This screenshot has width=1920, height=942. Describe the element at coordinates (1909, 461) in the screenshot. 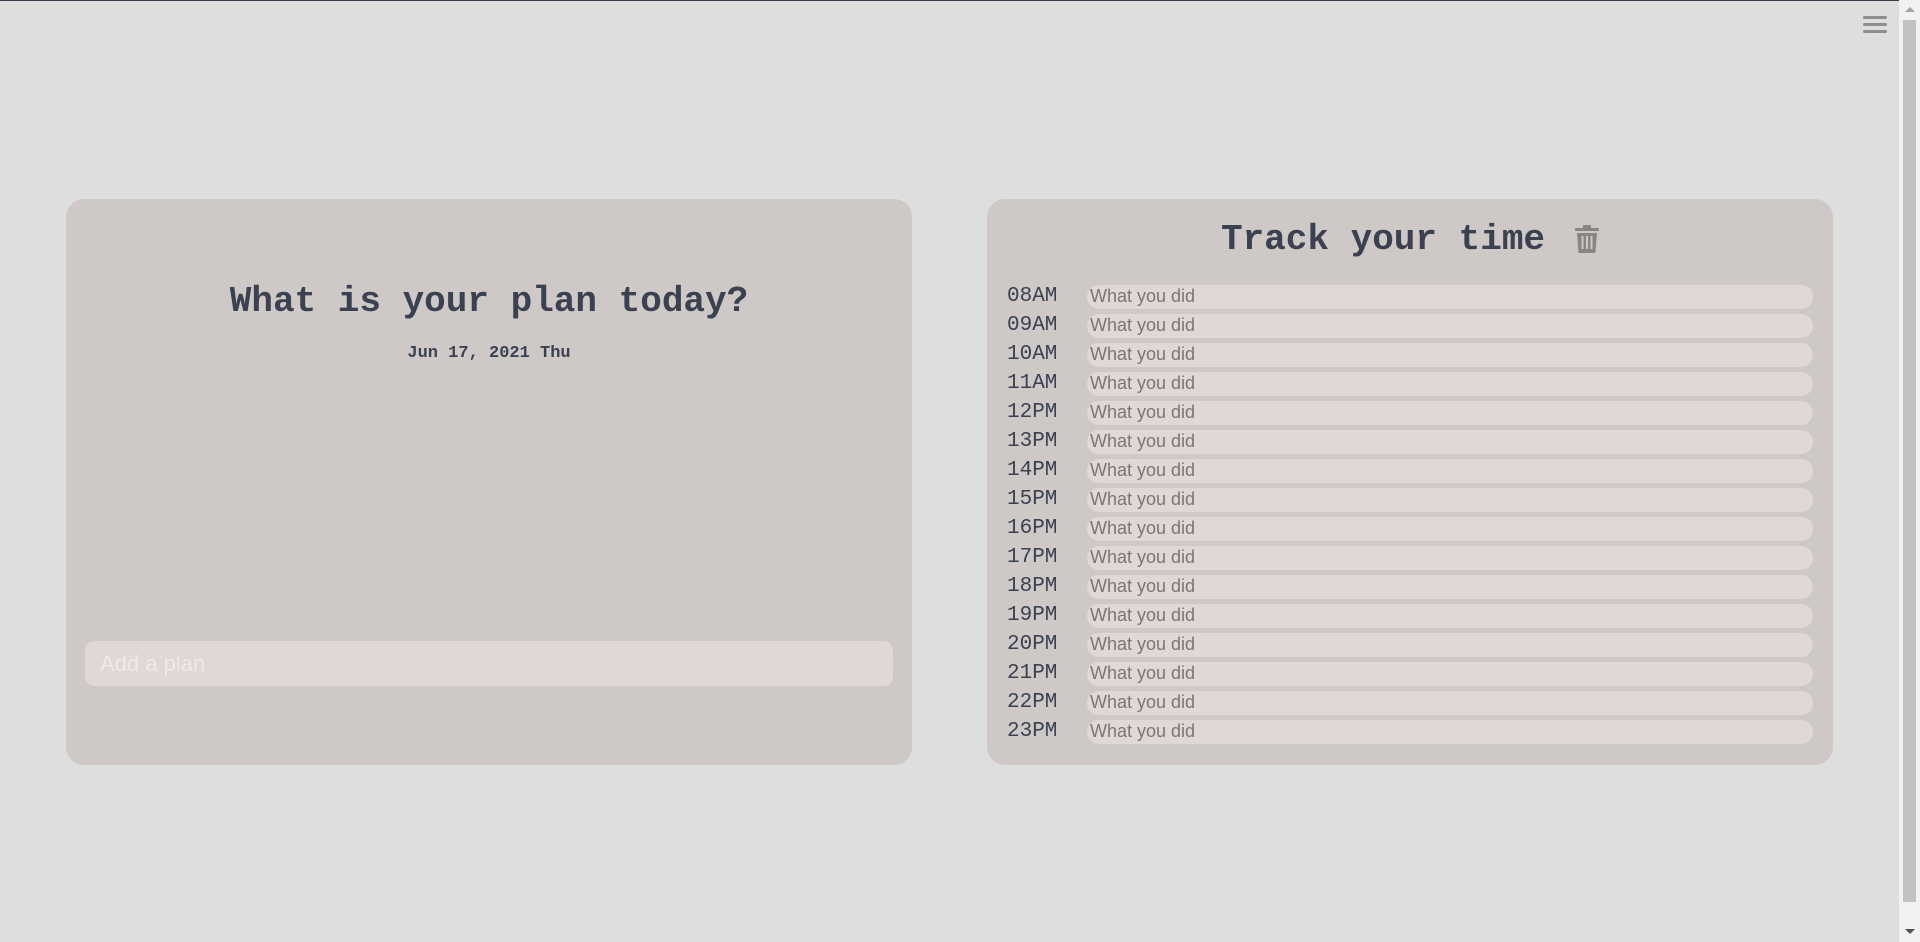

I see `scrollbar-thumb` at that location.